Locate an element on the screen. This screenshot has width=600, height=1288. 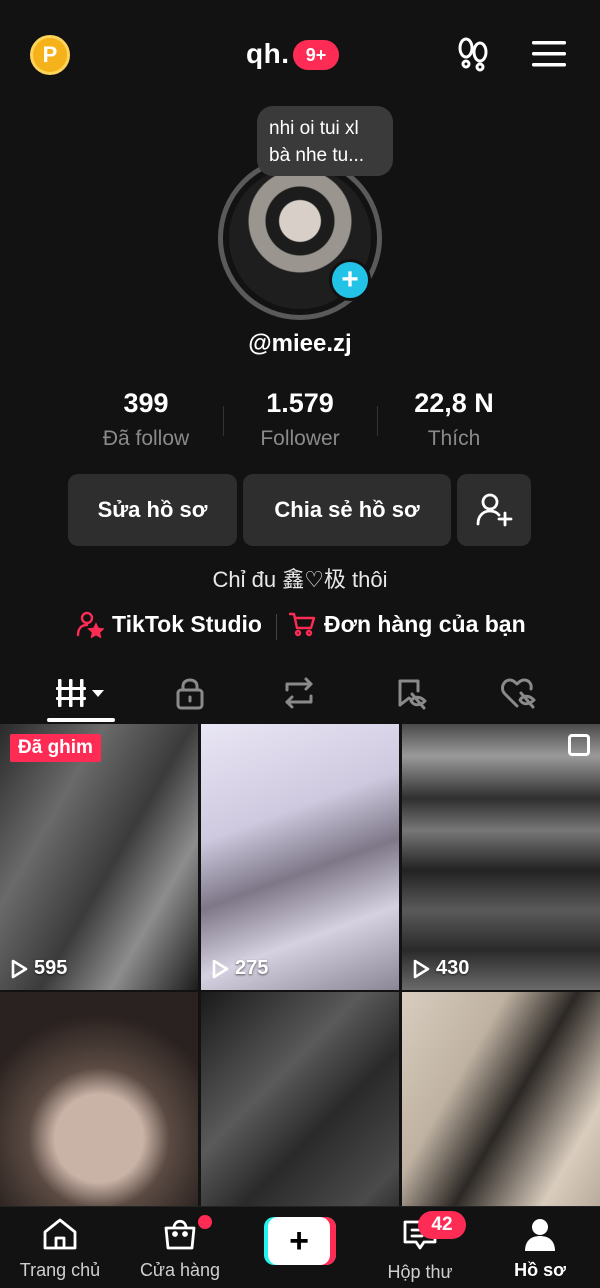
inbox-badge: 42 is located at coordinates (442, 1225).